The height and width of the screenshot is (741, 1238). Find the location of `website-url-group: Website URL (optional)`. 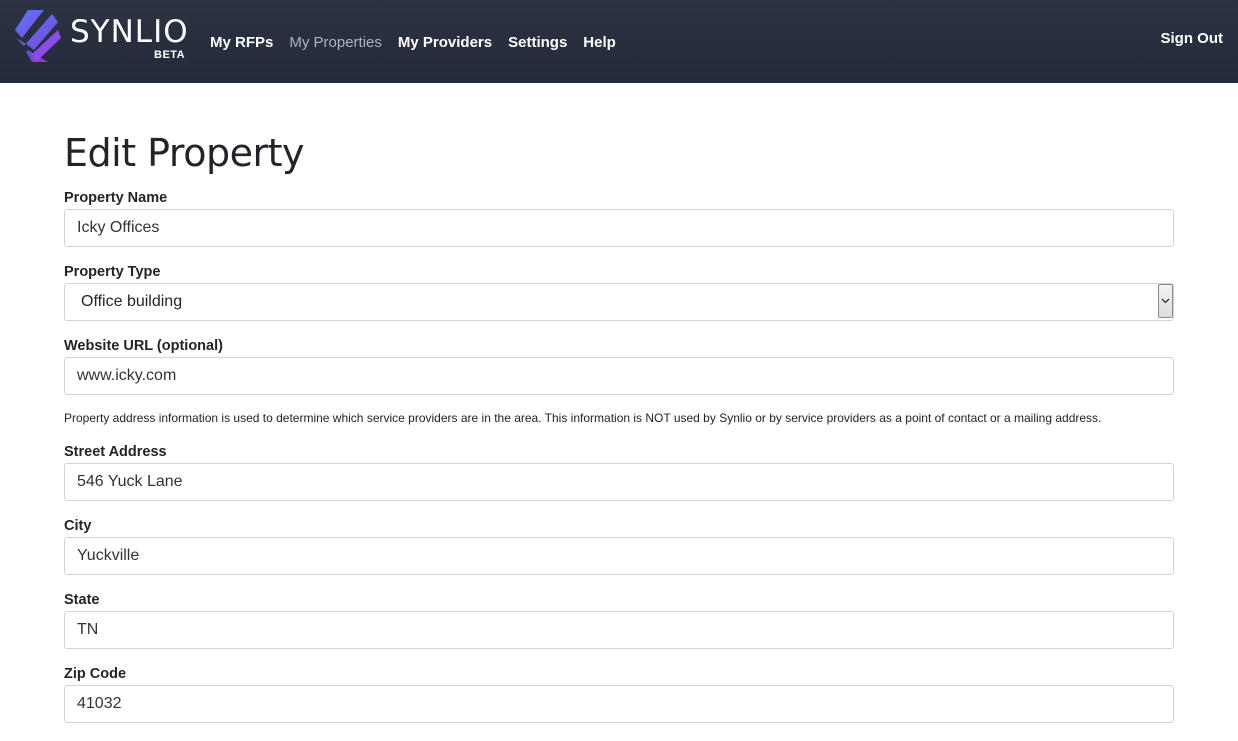

website-url-group: Website URL (optional) is located at coordinates (619, 366).